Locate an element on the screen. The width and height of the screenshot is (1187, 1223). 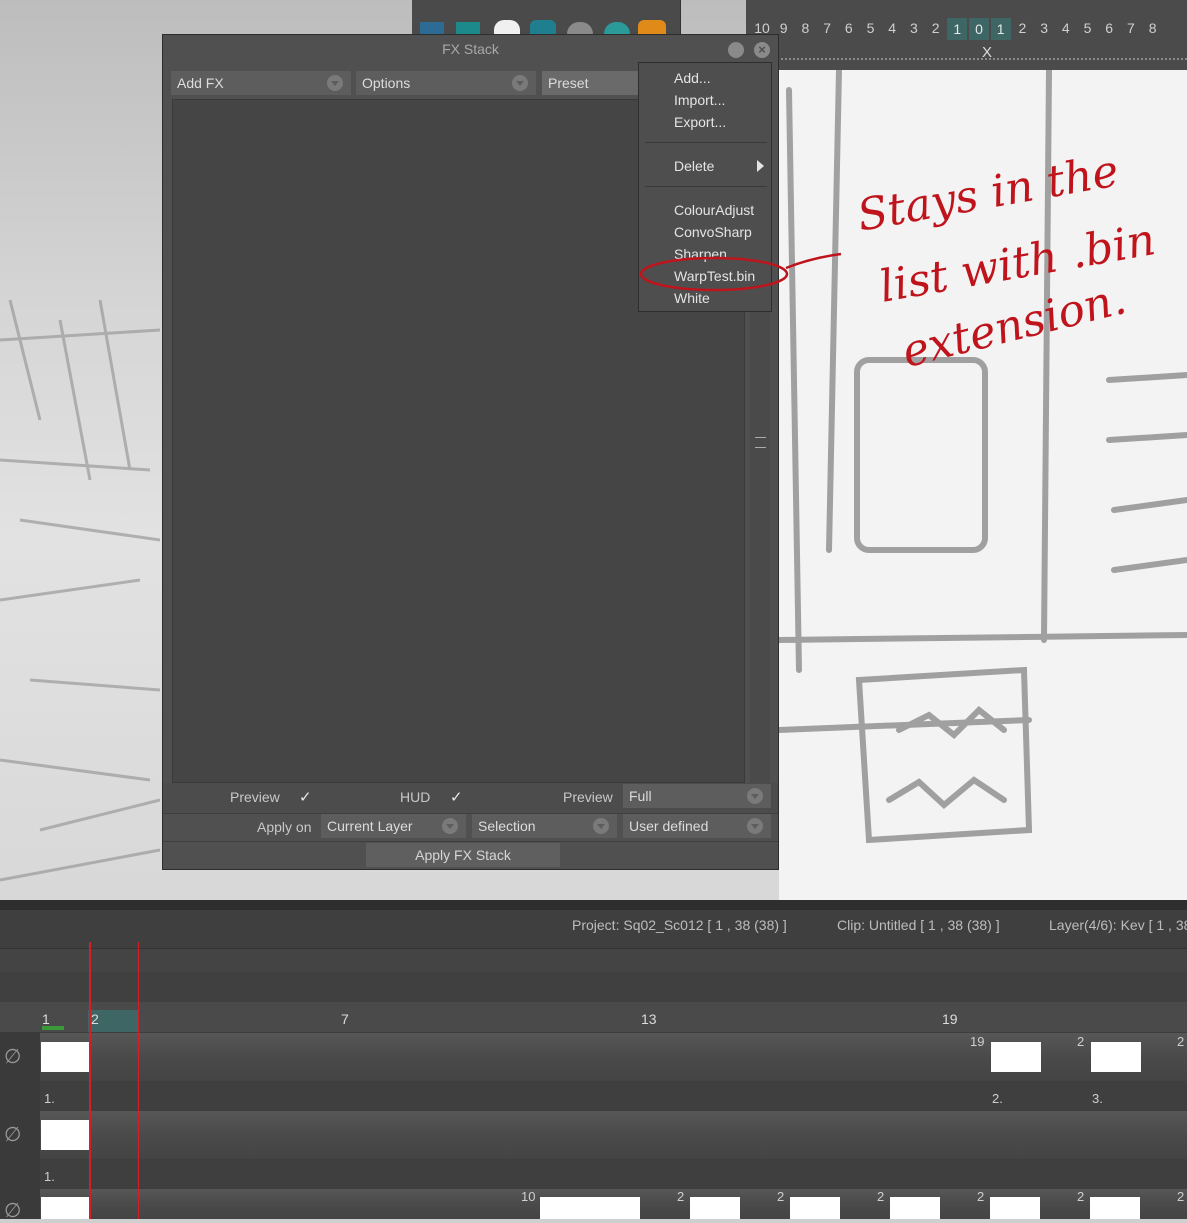
track-frame-number: 19 is located at coordinates (977, 1041).